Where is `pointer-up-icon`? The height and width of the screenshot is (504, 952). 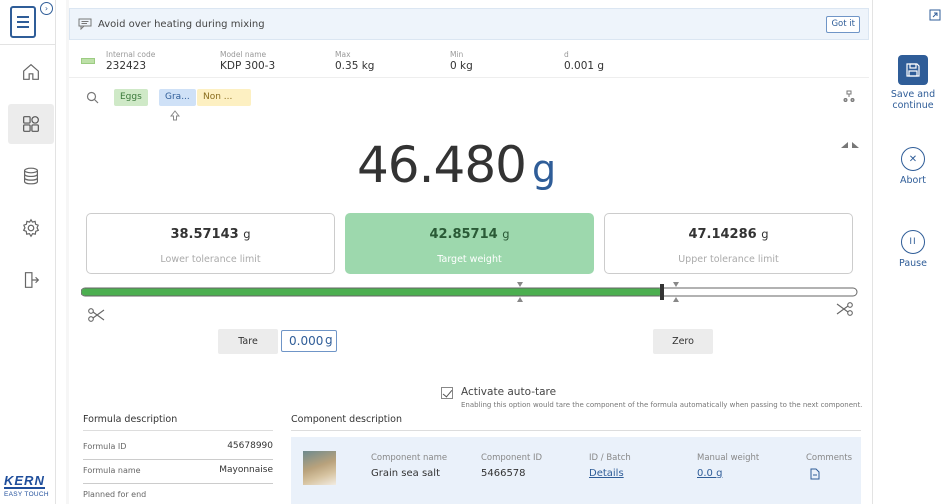 pointer-up-icon is located at coordinates (175, 115).